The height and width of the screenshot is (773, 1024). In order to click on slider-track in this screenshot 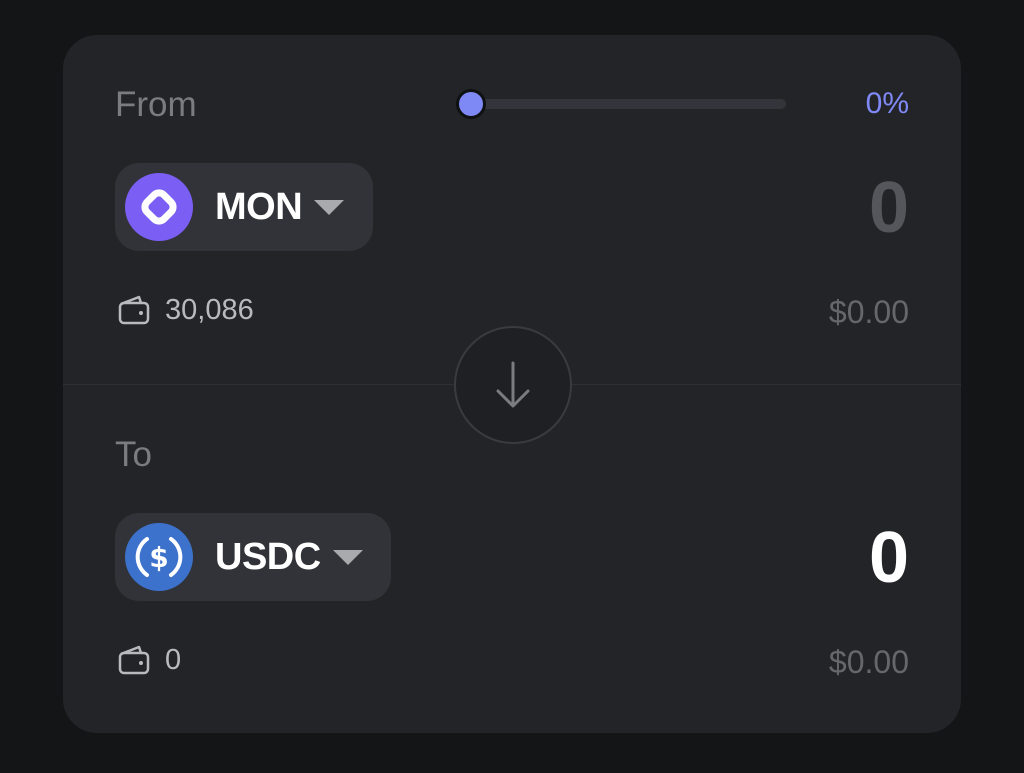, I will do `click(626, 104)`.